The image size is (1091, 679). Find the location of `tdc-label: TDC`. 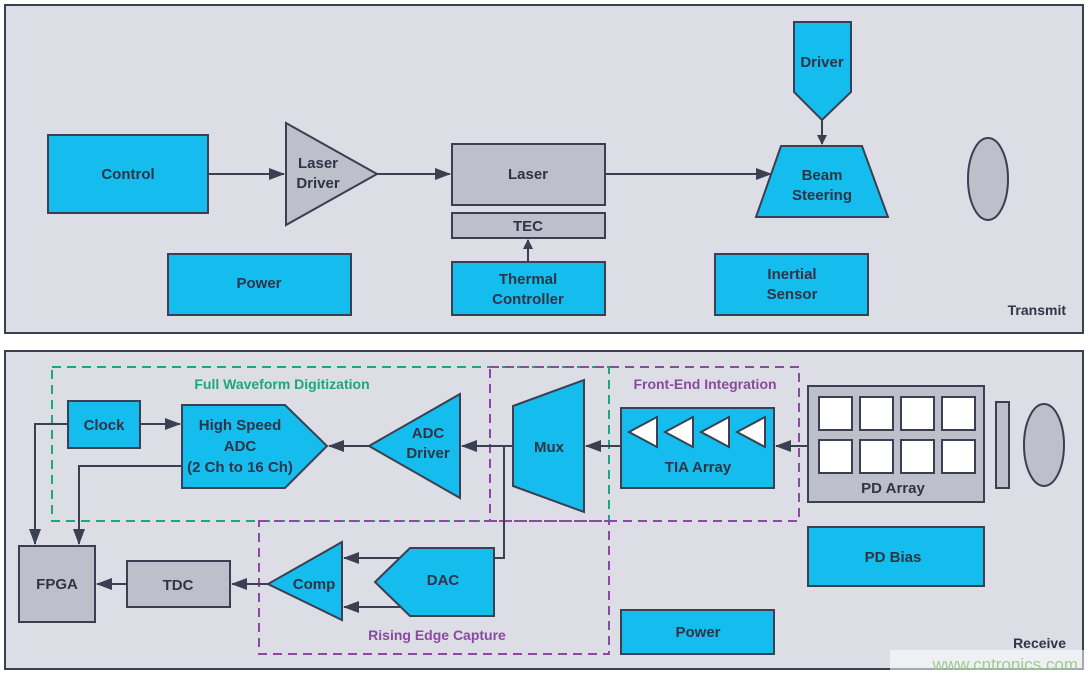

tdc-label: TDC is located at coordinates (178, 585).